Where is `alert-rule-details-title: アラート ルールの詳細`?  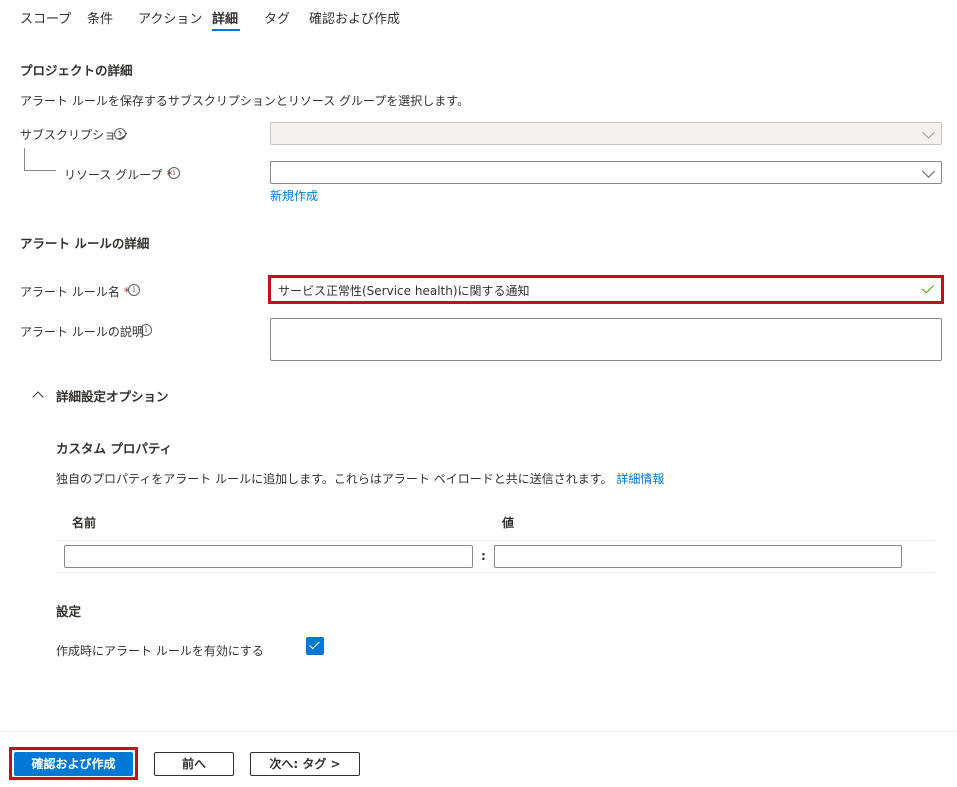 alert-rule-details-title: アラート ルールの詳細 is located at coordinates (85, 243).